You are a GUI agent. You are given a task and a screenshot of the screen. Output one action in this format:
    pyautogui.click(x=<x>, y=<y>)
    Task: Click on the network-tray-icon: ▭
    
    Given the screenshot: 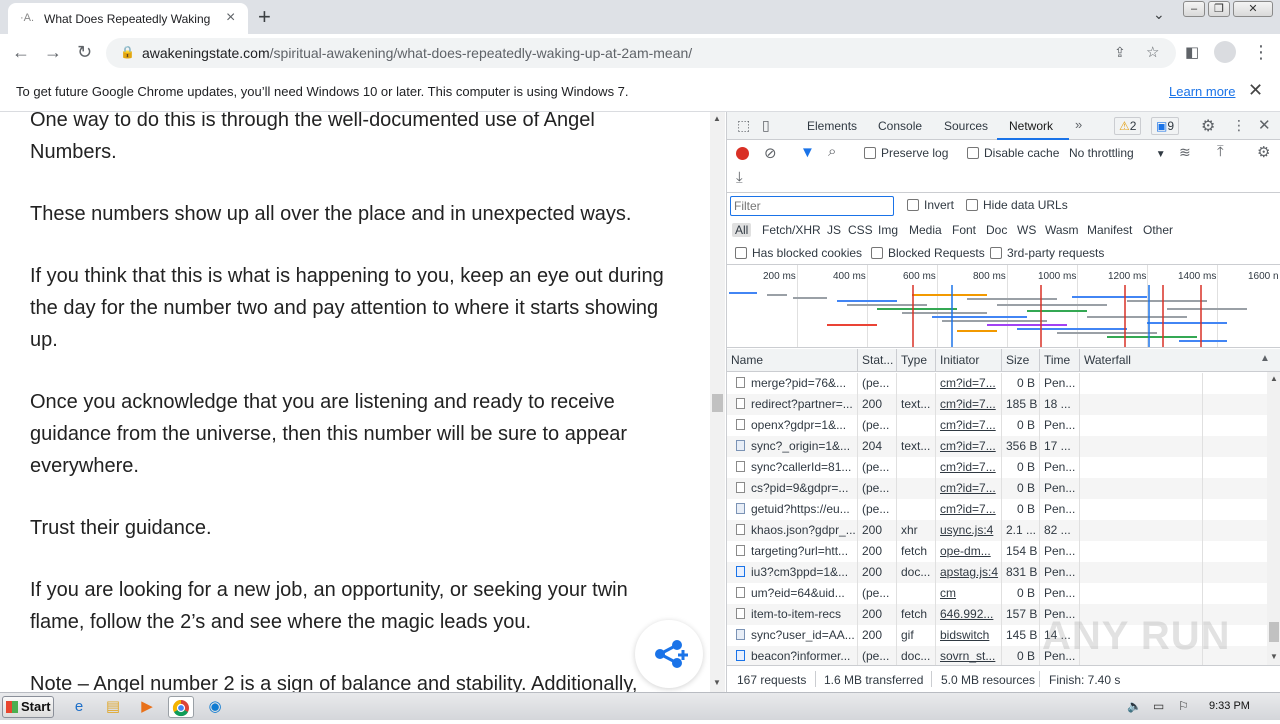 What is the action you would take?
    pyautogui.click(x=1158, y=706)
    